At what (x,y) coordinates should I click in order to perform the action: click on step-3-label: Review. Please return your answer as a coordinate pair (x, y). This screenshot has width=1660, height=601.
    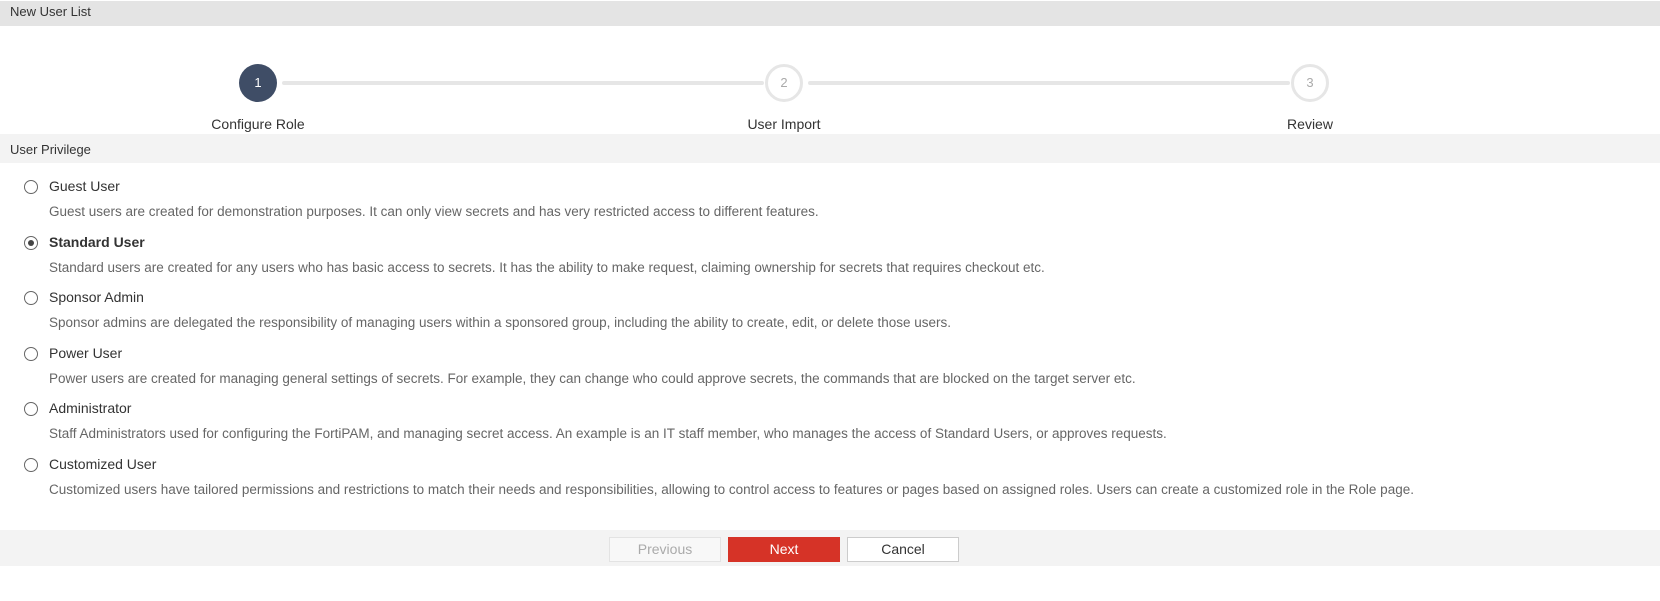
    Looking at the image, I should click on (1310, 124).